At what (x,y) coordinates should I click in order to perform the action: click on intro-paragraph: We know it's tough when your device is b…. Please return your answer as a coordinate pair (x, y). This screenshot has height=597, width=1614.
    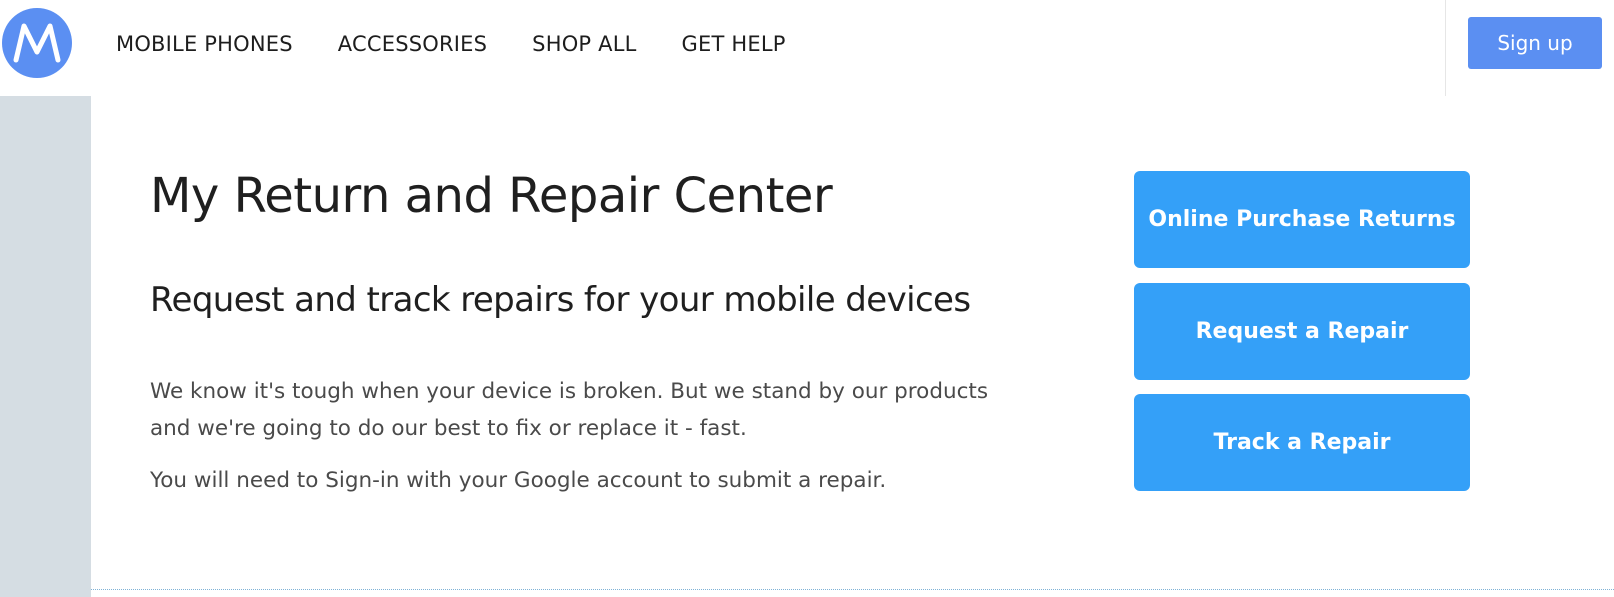
    Looking at the image, I should click on (569, 410).